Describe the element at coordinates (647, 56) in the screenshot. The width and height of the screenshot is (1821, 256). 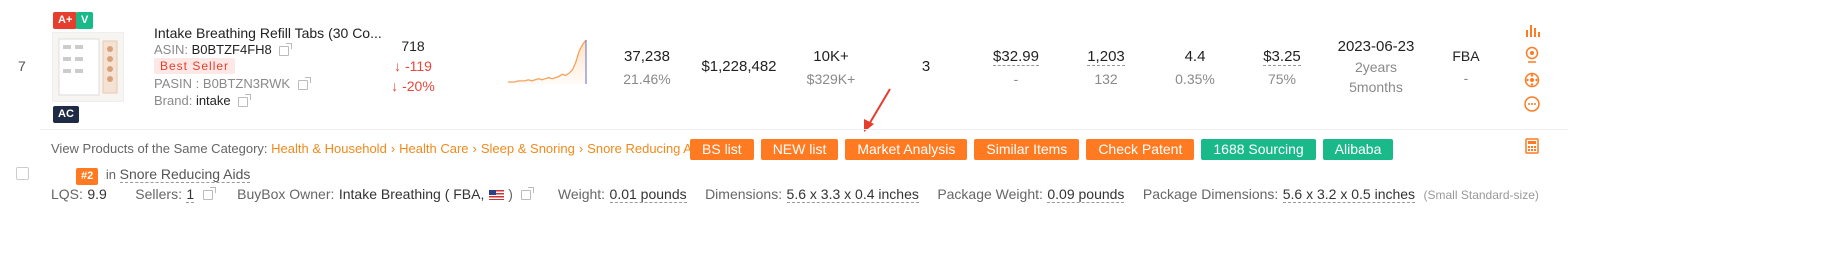
I see `sales-units: 37,238` at that location.